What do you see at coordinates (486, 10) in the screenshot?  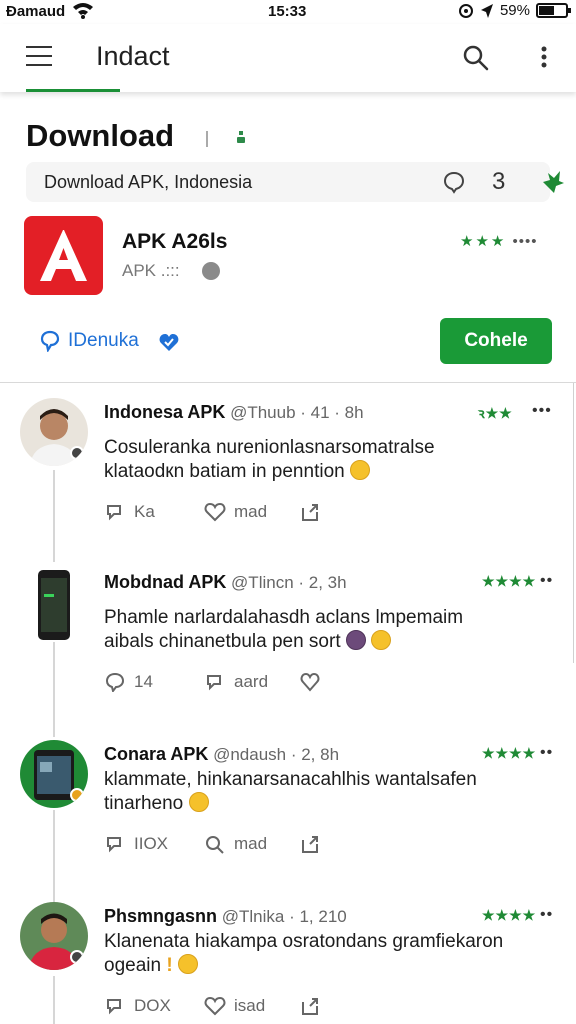 I see `location-icon` at bounding box center [486, 10].